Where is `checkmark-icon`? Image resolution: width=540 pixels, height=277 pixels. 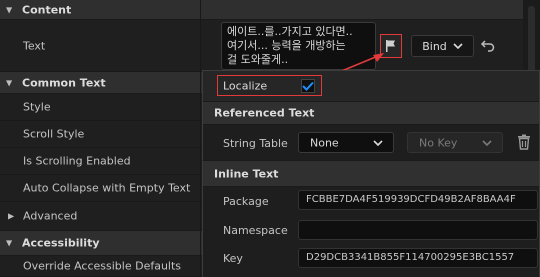
checkmark-icon is located at coordinates (308, 86).